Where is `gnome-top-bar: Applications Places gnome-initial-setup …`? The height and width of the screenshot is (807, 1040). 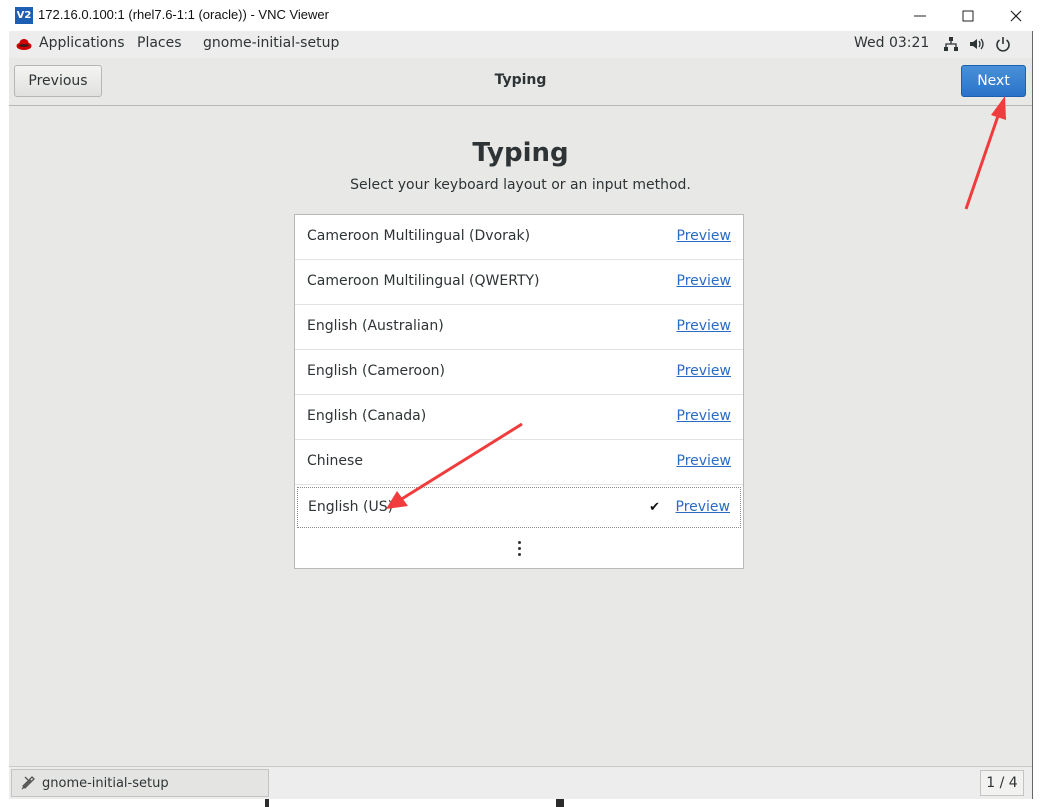
gnome-top-bar: Applications Places gnome-initial-setup … is located at coordinates (520, 45).